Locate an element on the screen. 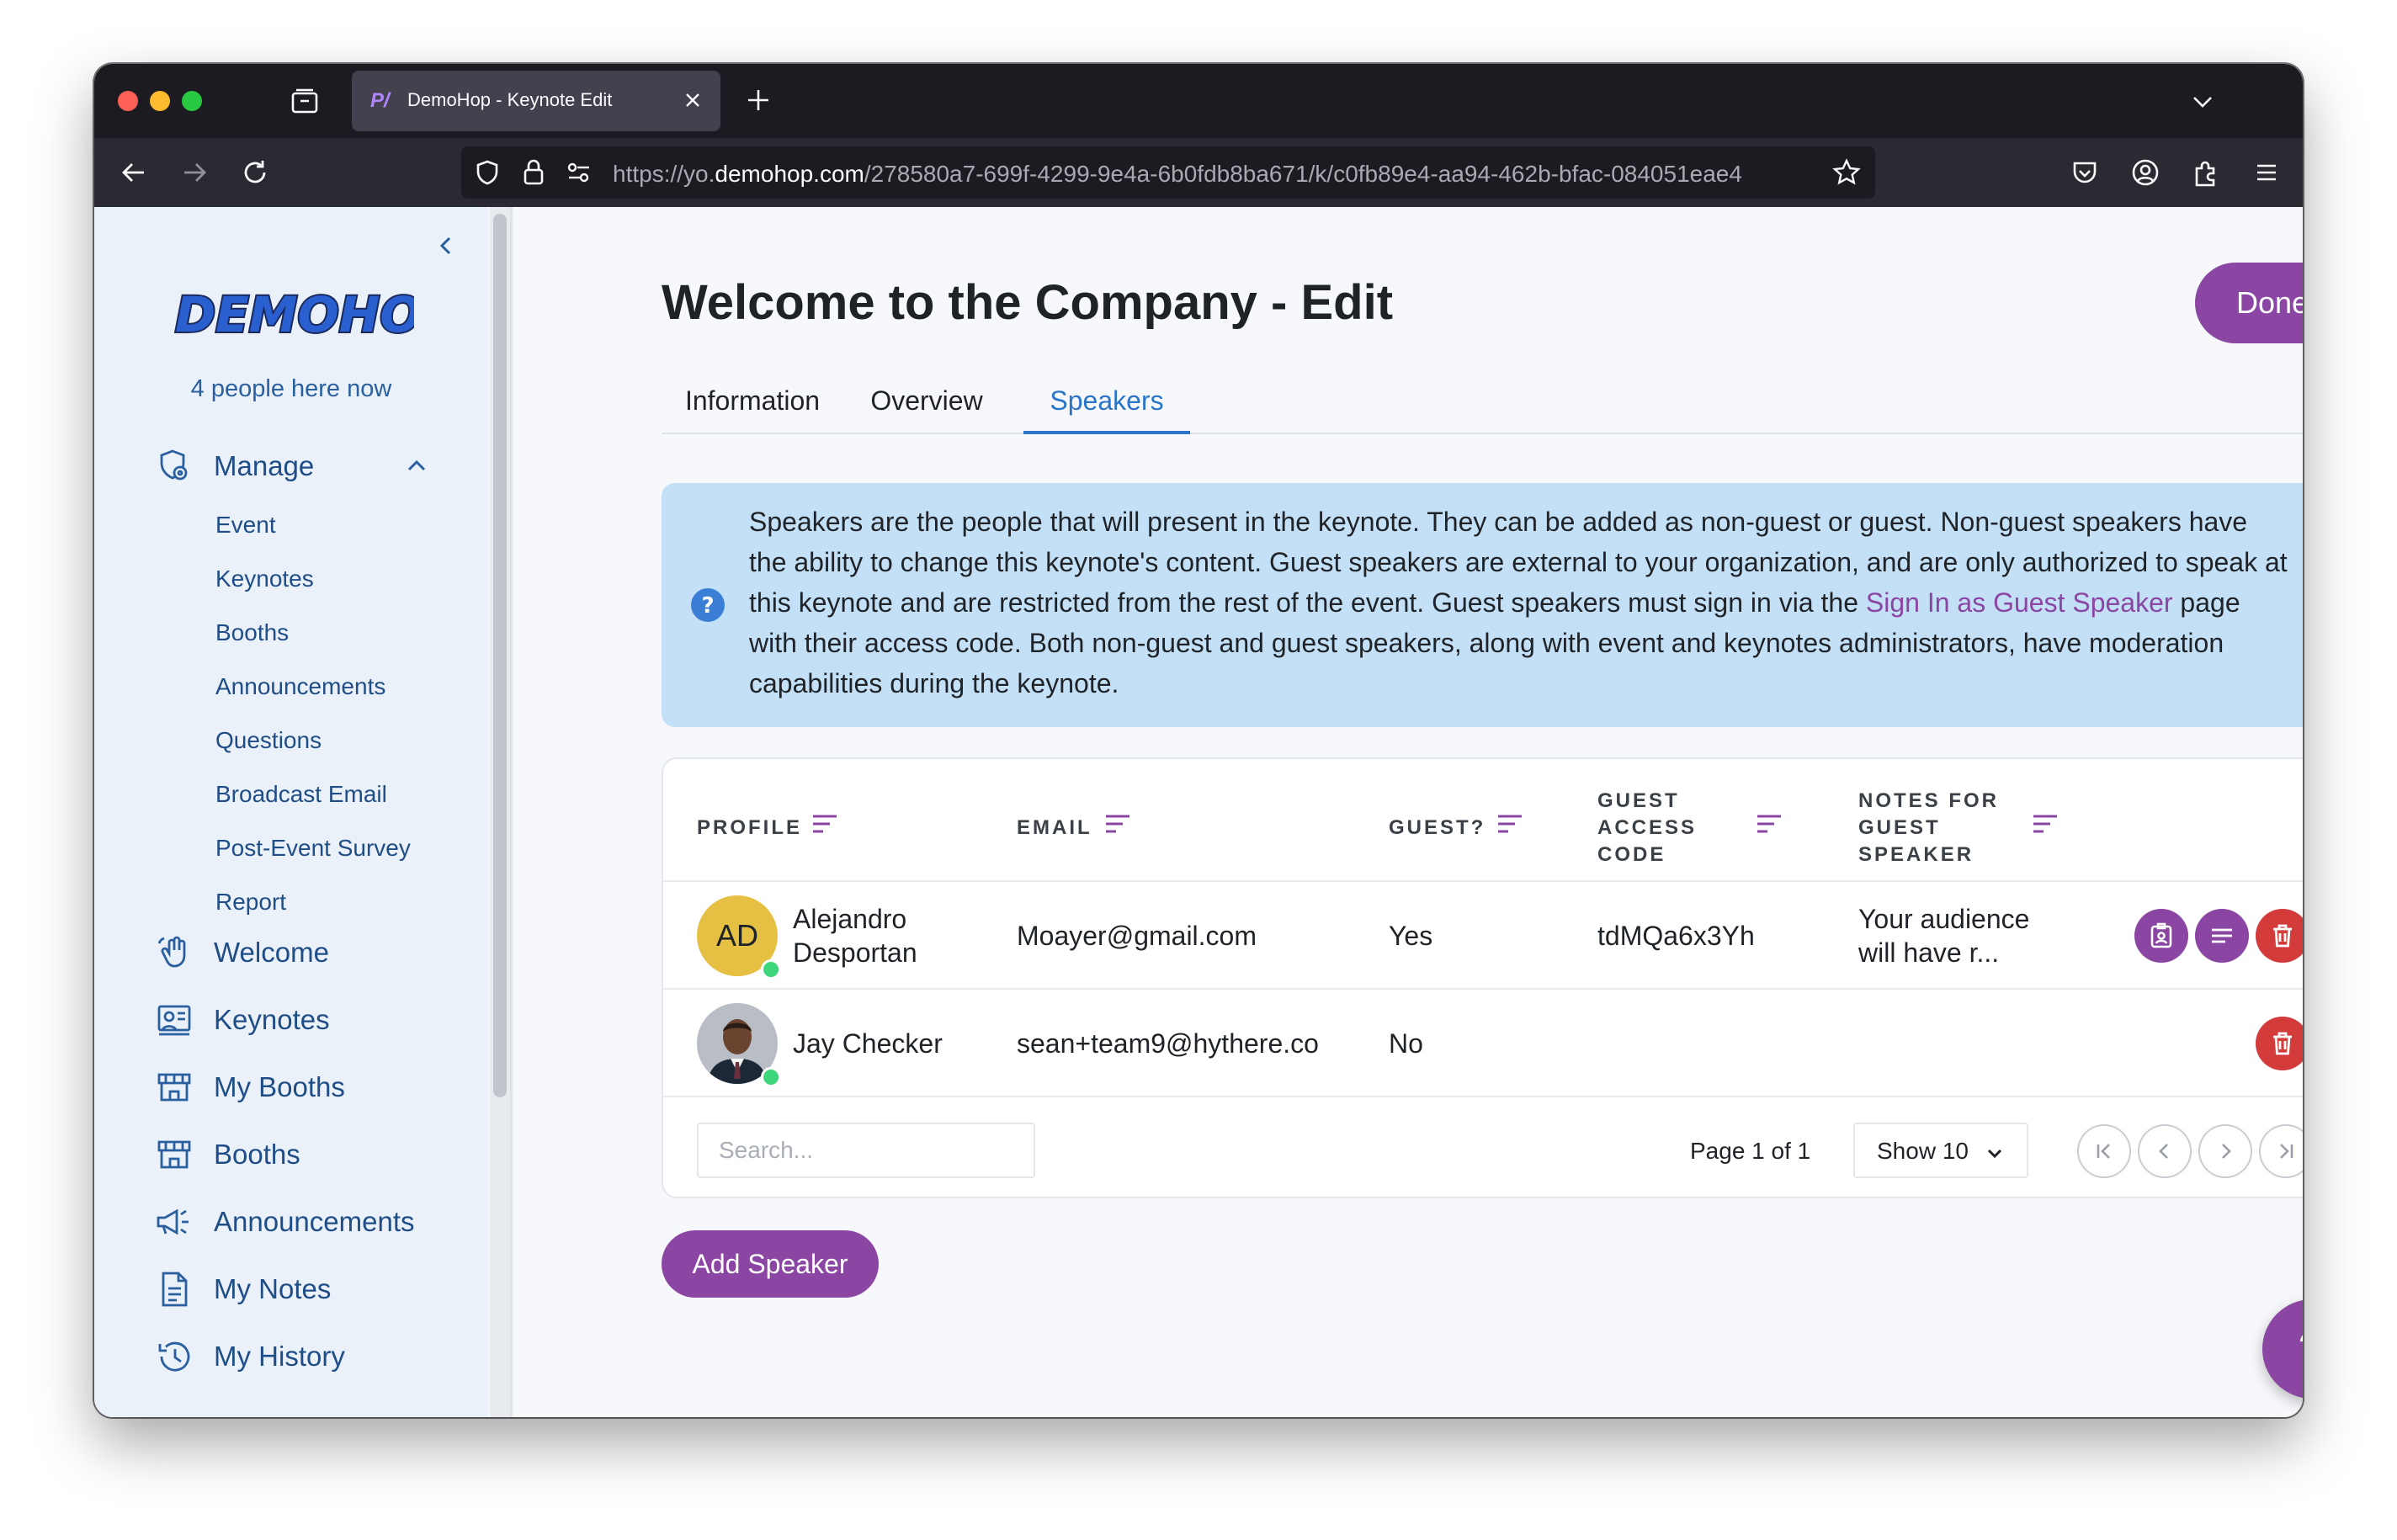  waving-hand-icon is located at coordinates (171, 952).